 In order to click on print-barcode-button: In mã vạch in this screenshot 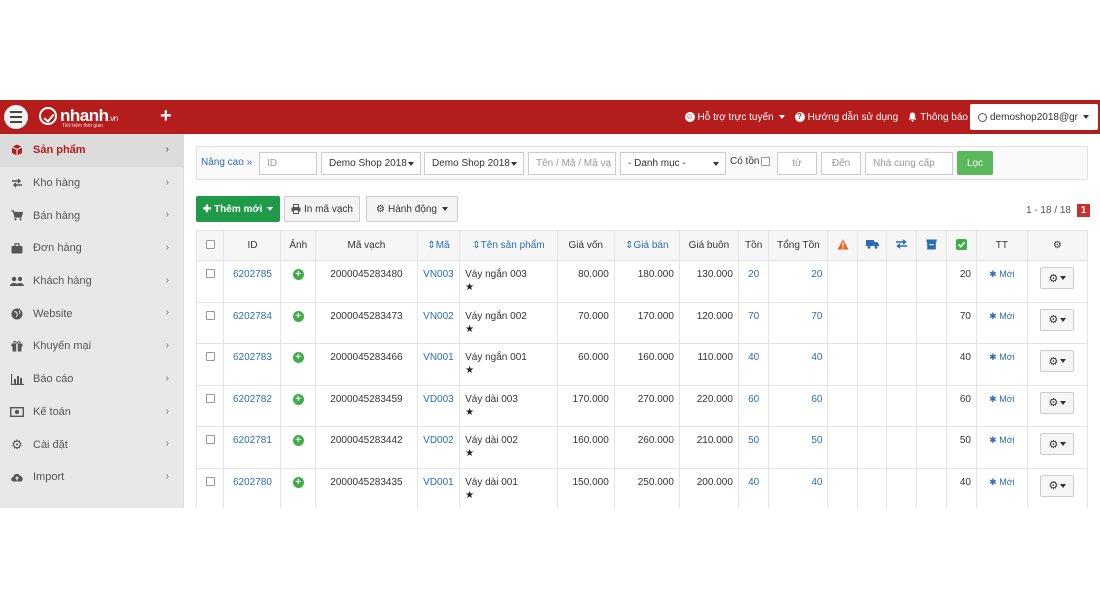, I will do `click(322, 209)`.